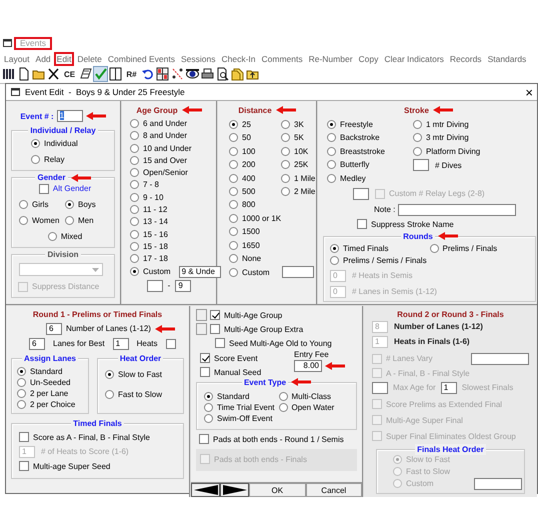 The height and width of the screenshot is (531, 538). I want to click on page-icon, so click(23, 74).